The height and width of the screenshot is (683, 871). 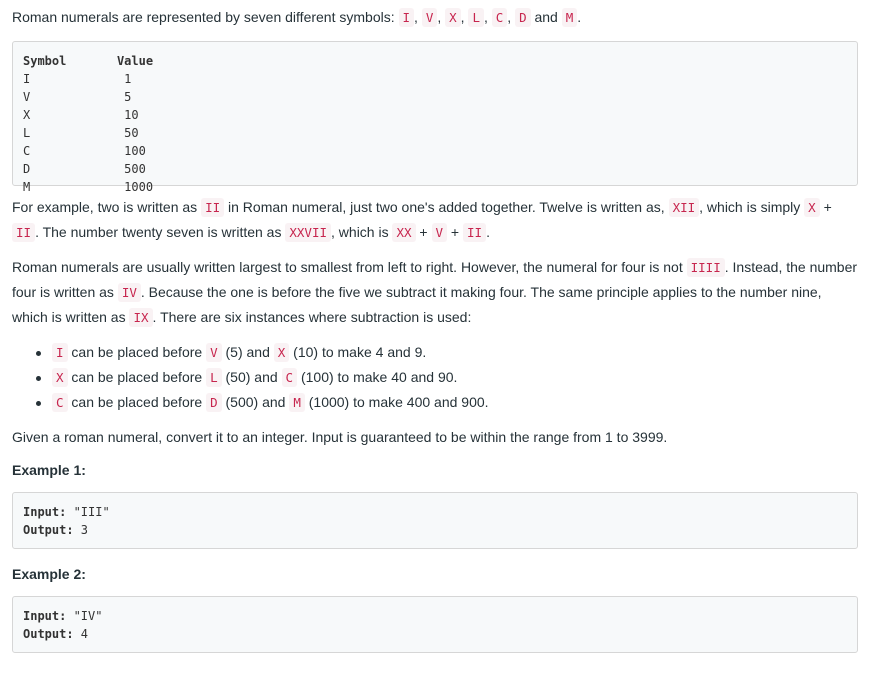 I want to click on input-value: "IV", so click(x=84, y=616).